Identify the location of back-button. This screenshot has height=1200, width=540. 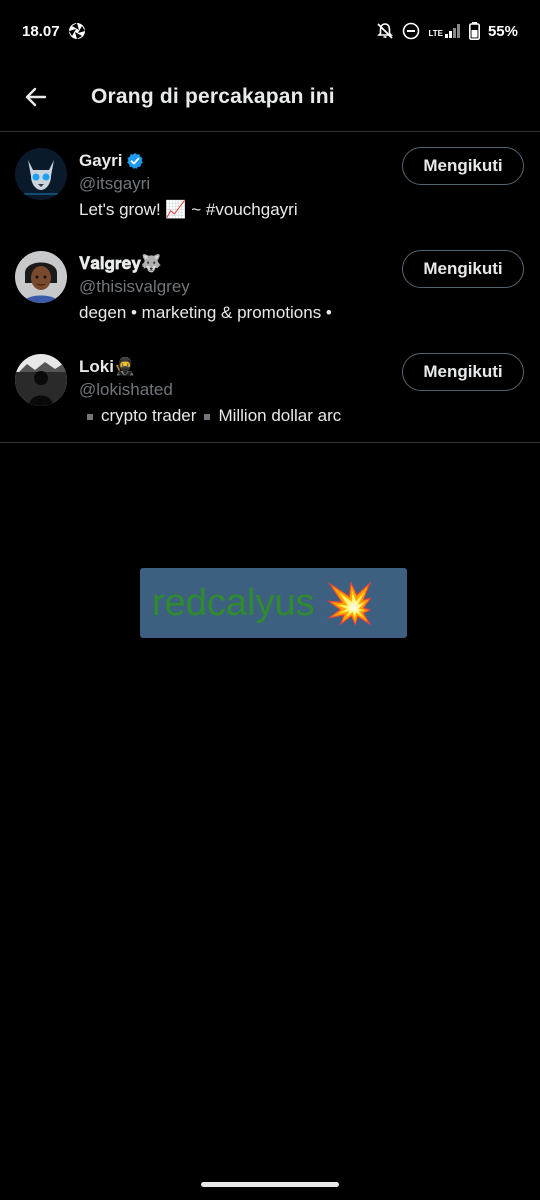
(36, 97).